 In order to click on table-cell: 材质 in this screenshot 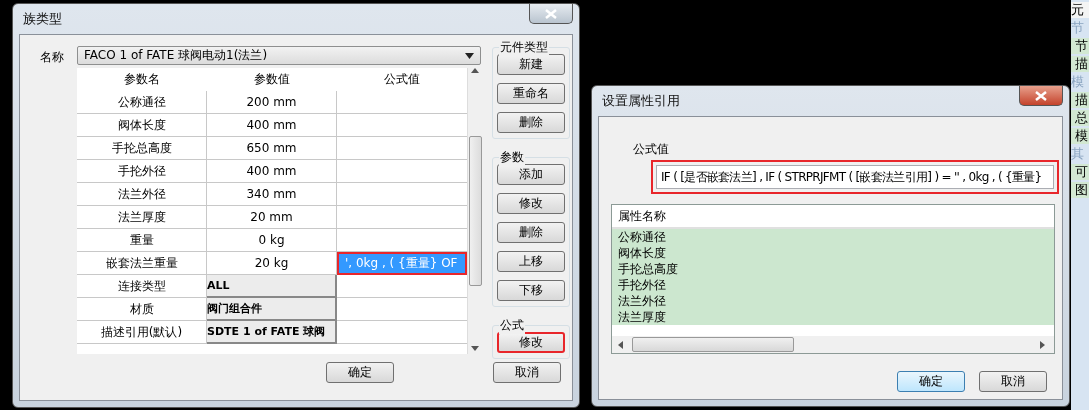, I will do `click(142, 309)`.